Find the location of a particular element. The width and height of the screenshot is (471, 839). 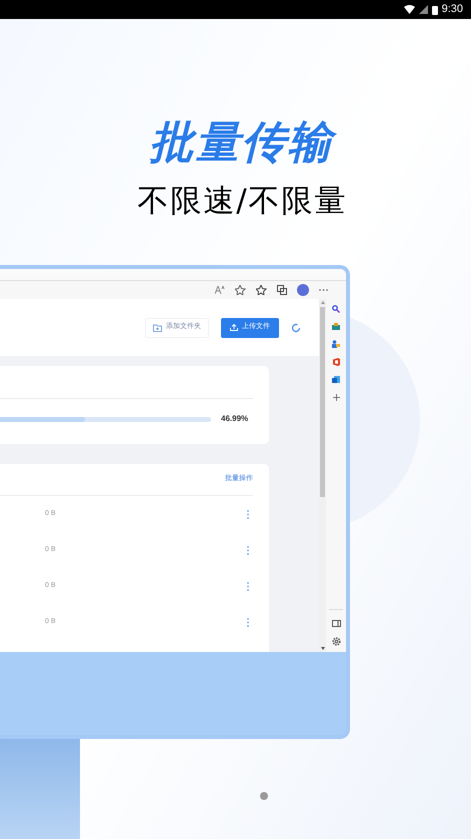

collections-icon is located at coordinates (282, 290).